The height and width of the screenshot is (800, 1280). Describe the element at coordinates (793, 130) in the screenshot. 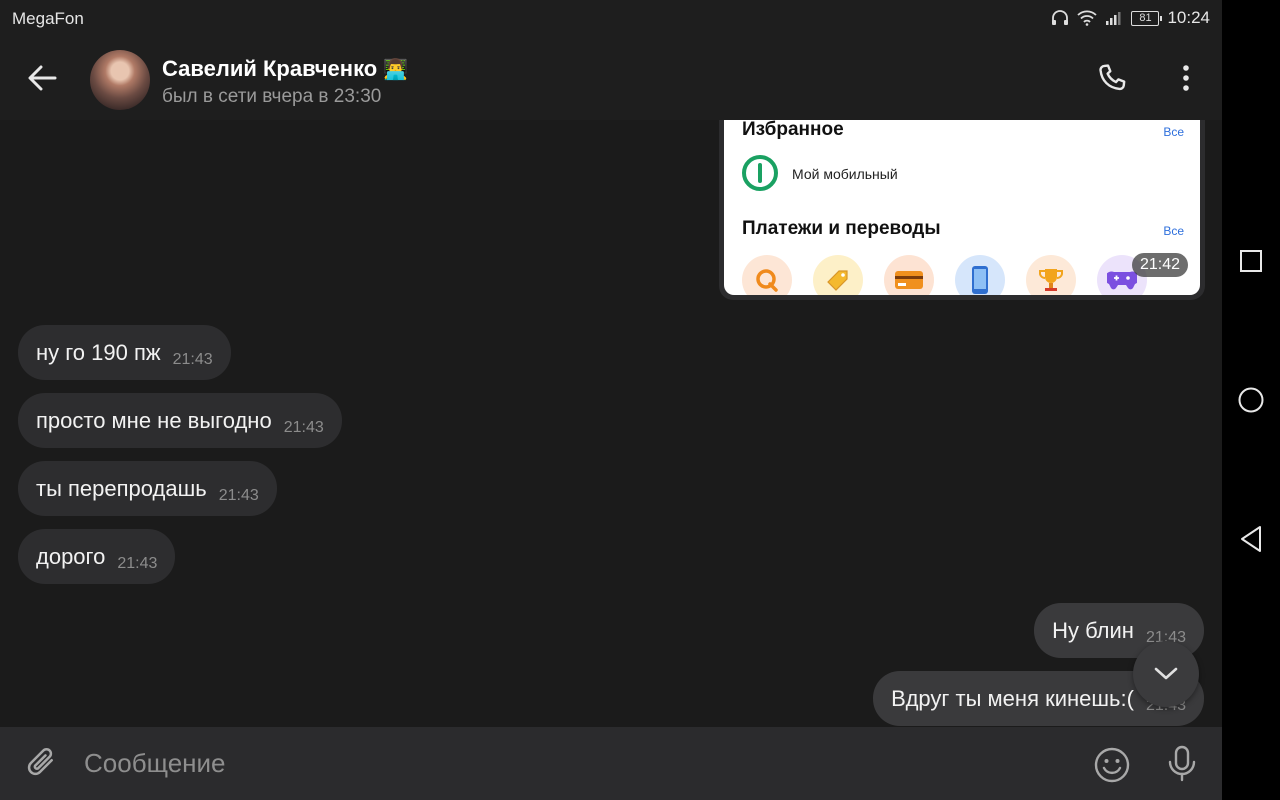

I see `image-favorites-title: Избранное` at that location.